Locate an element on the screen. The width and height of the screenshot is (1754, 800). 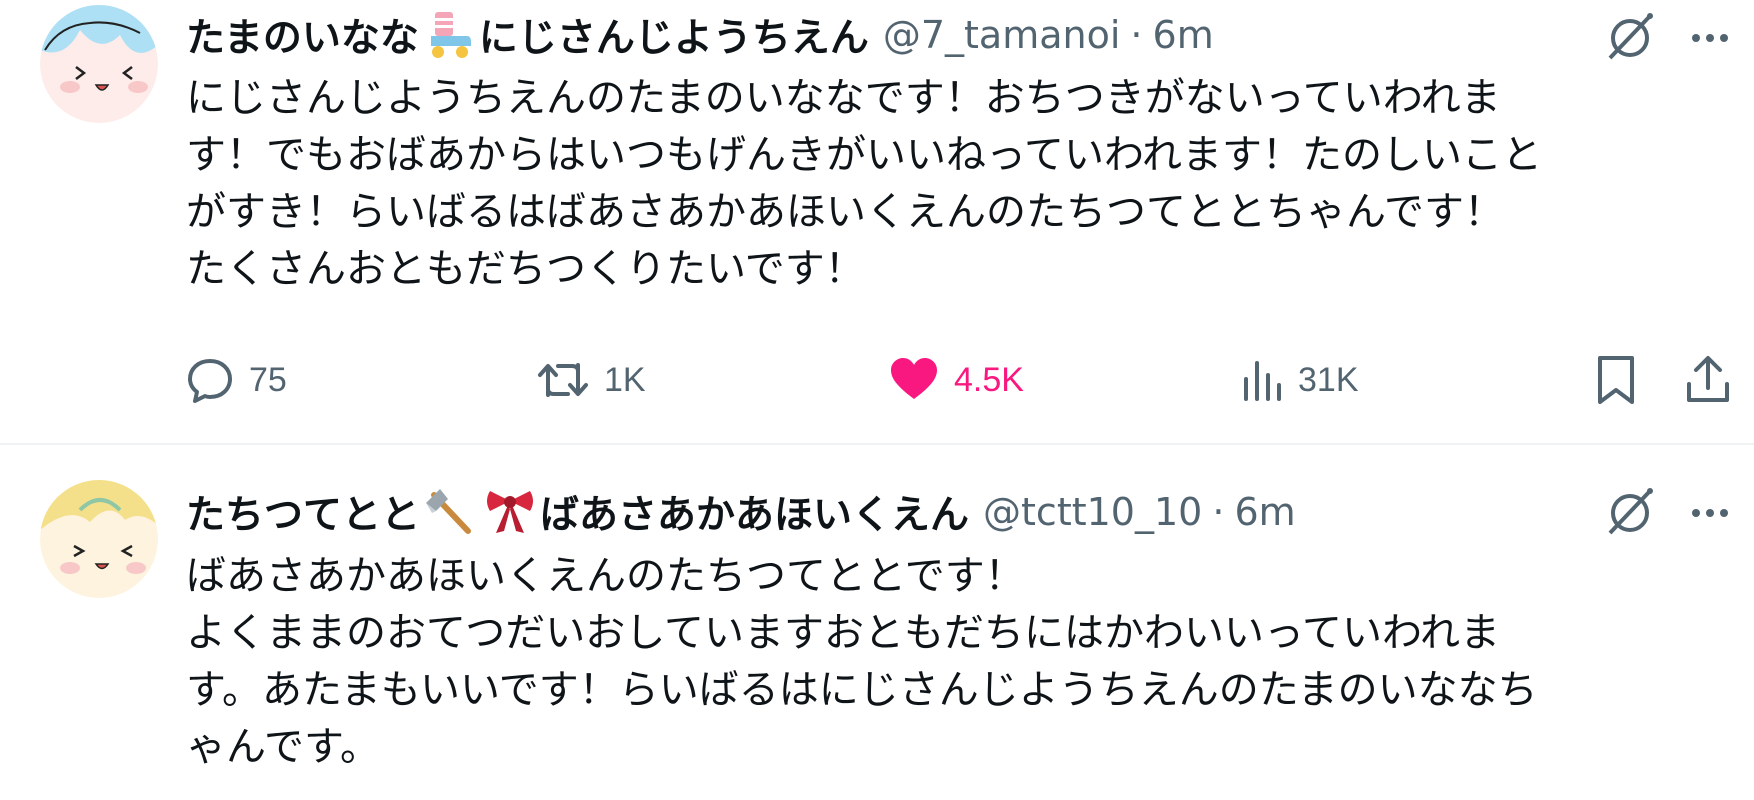
like-count: 4.5K is located at coordinates (989, 379).